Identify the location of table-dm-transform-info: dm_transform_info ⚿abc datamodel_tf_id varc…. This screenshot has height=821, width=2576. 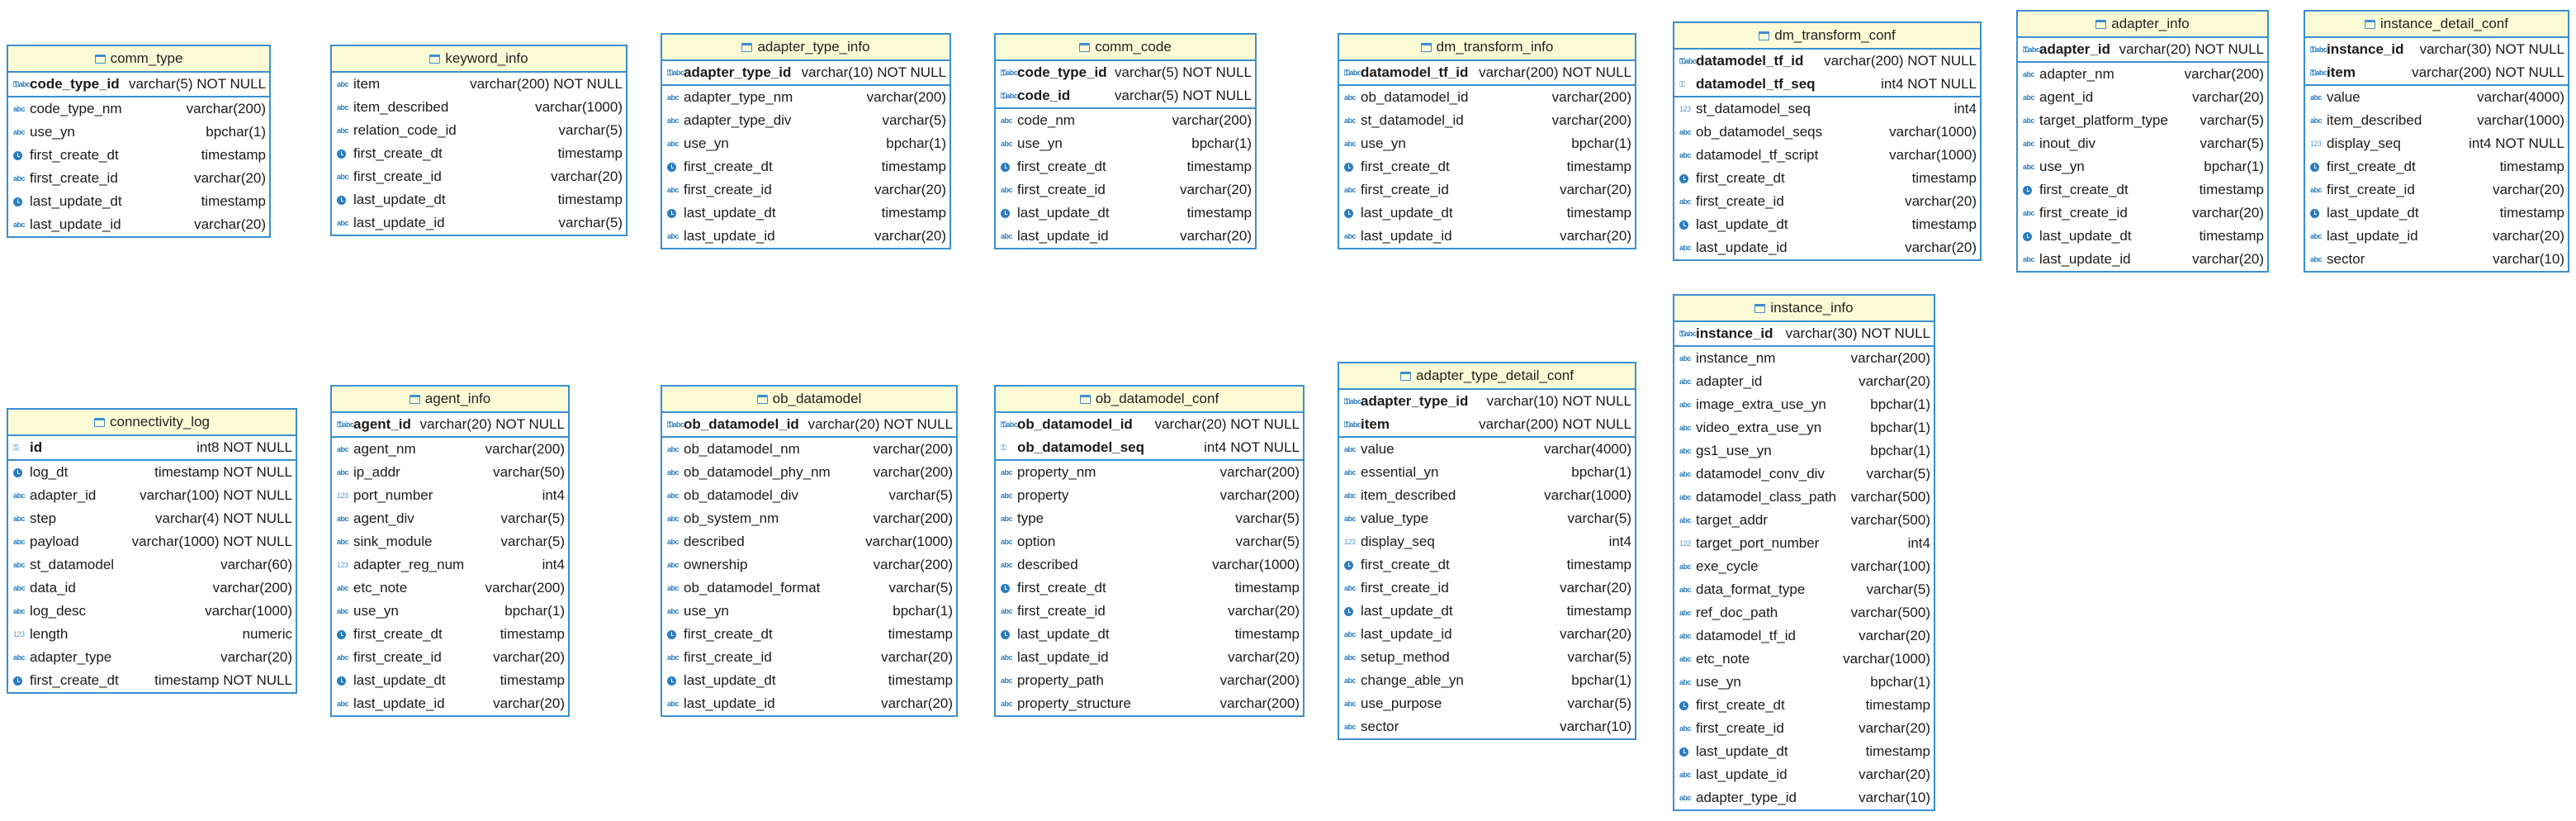
(1487, 141).